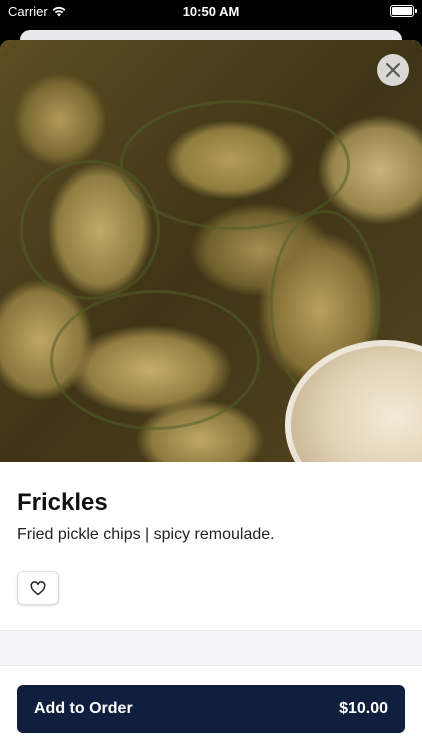 The image size is (422, 750). I want to click on heart-icon, so click(38, 587).